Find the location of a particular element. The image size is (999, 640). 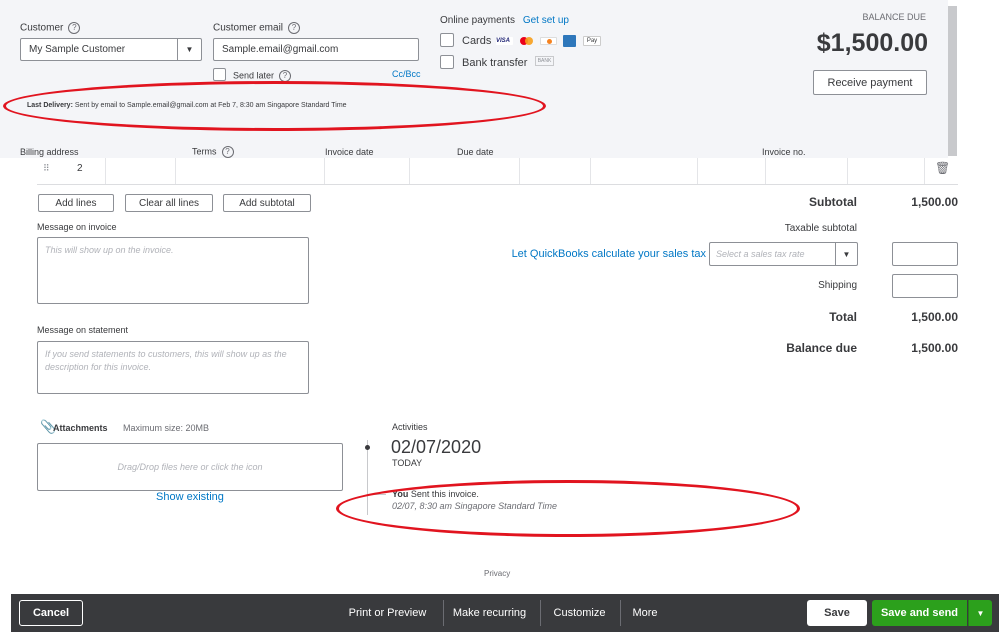

message-on-invoice-field: This will show up on the invoice. is located at coordinates (173, 270).